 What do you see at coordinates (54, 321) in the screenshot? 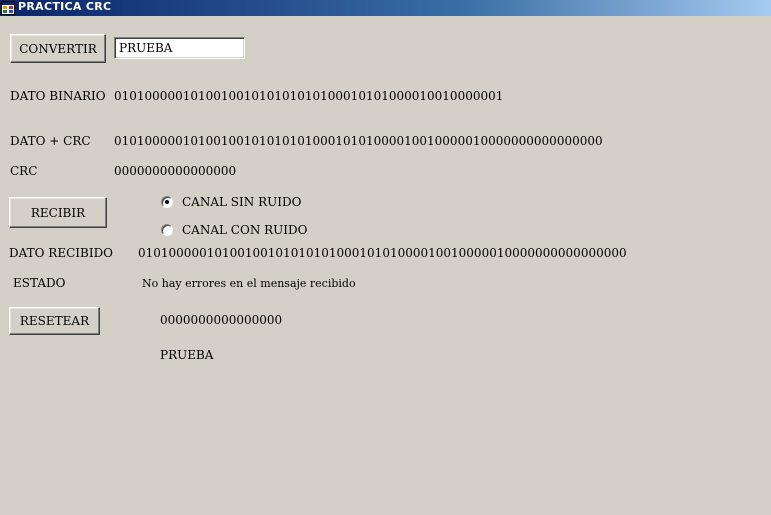
I see `resetear-button: RESETEAR` at bounding box center [54, 321].